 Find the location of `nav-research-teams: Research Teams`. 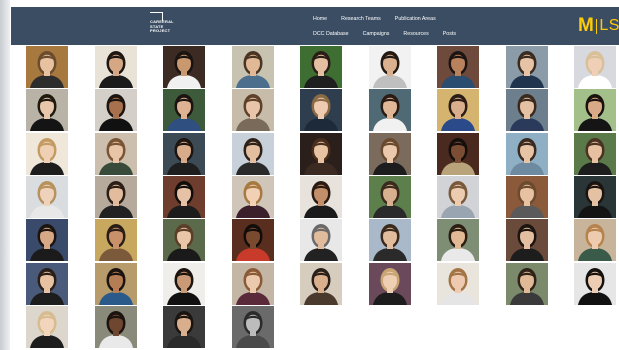

nav-research-teams: Research Teams is located at coordinates (361, 19).